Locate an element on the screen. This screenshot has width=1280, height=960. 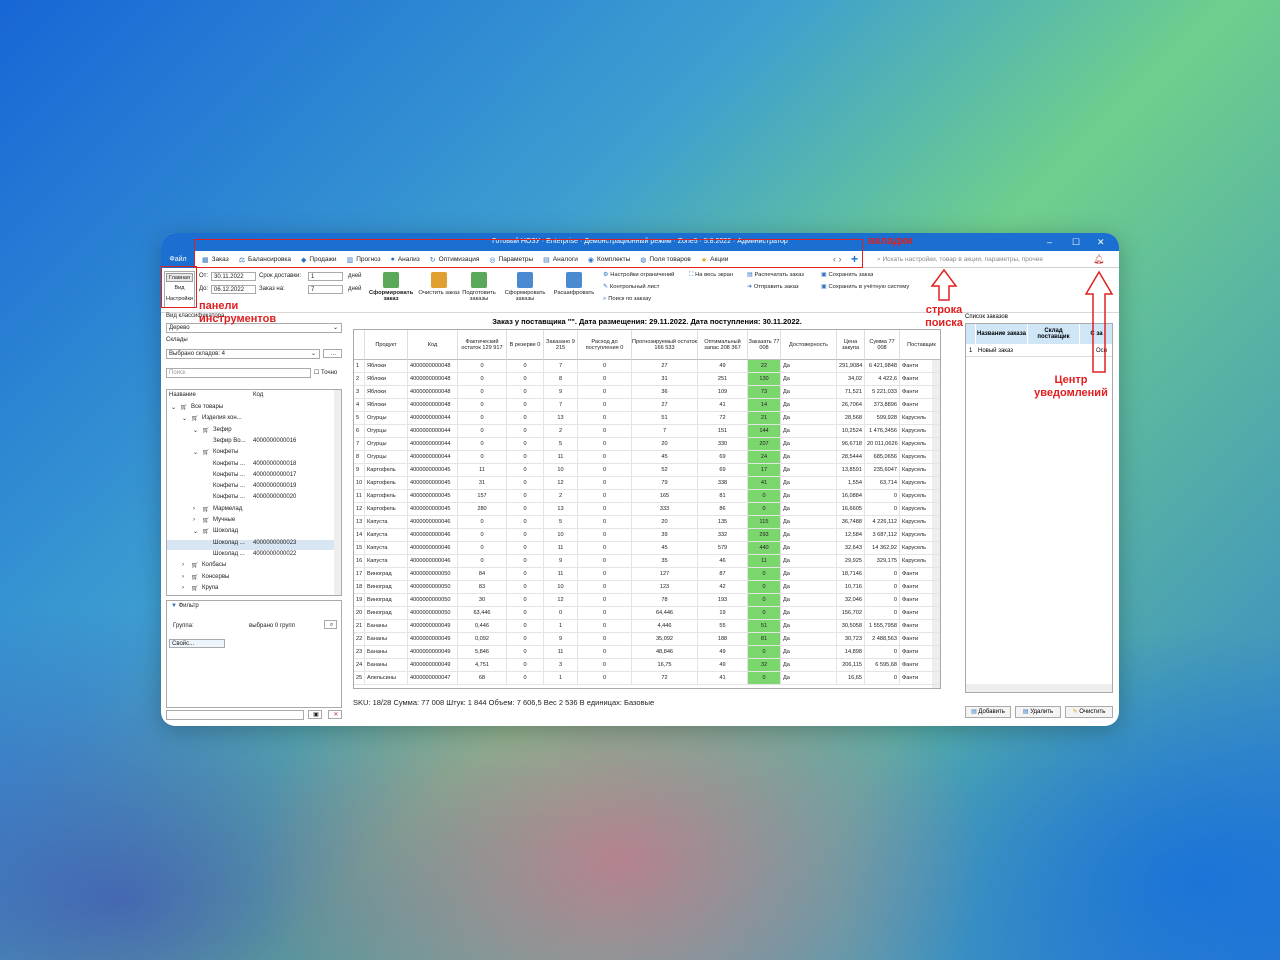
search-arrow is located at coordinates (944, 284).